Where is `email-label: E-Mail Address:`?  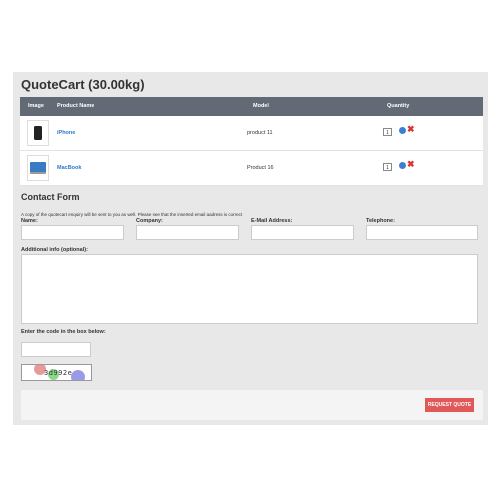
email-label: E-Mail Address: is located at coordinates (272, 221).